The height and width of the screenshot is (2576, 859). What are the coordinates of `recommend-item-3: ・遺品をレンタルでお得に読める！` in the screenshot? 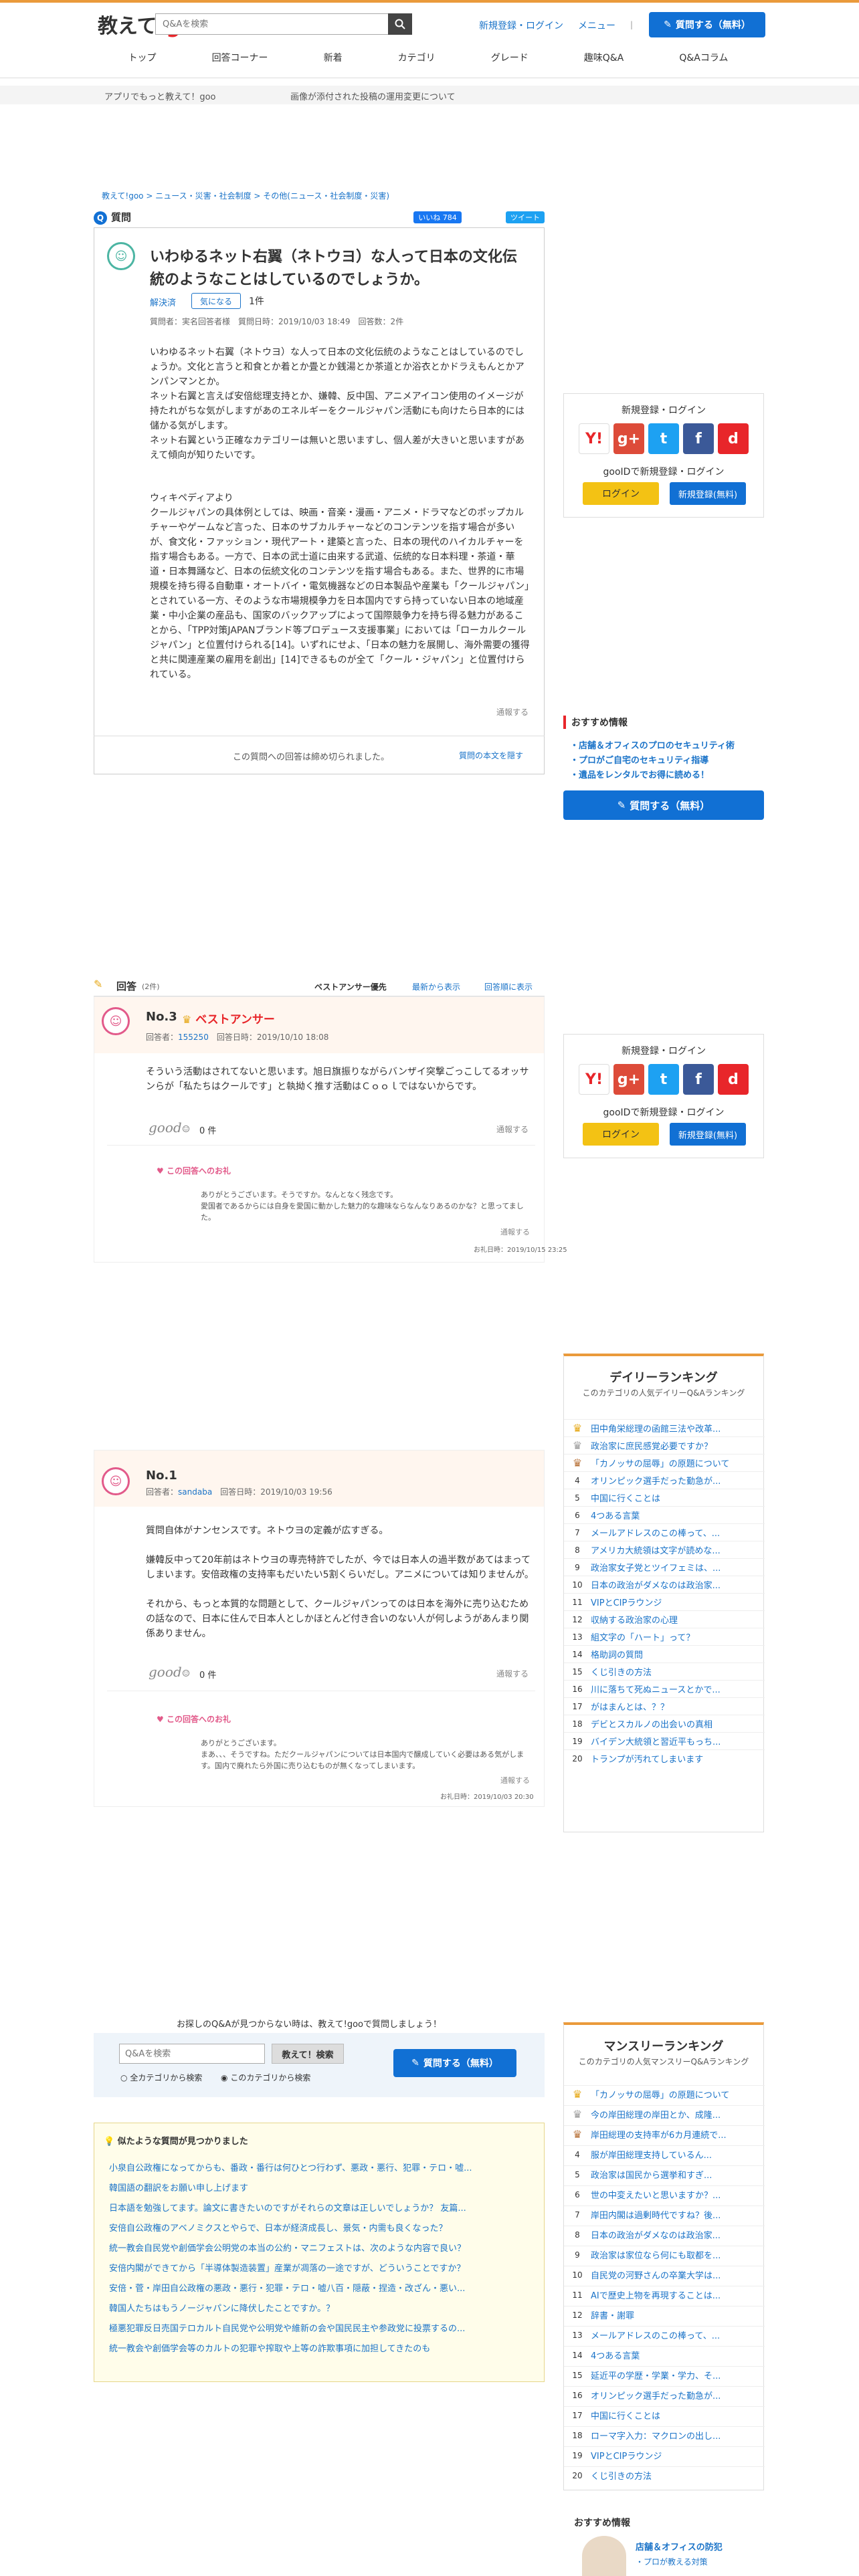 It's located at (639, 774).